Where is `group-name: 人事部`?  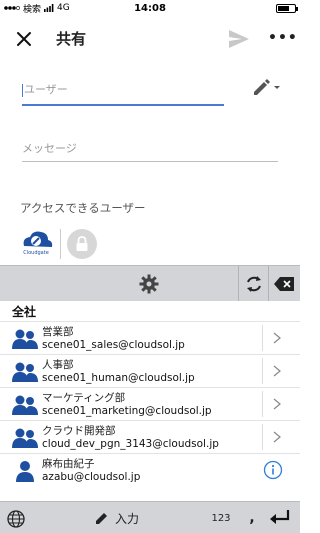 group-name: 人事部 is located at coordinates (58, 365).